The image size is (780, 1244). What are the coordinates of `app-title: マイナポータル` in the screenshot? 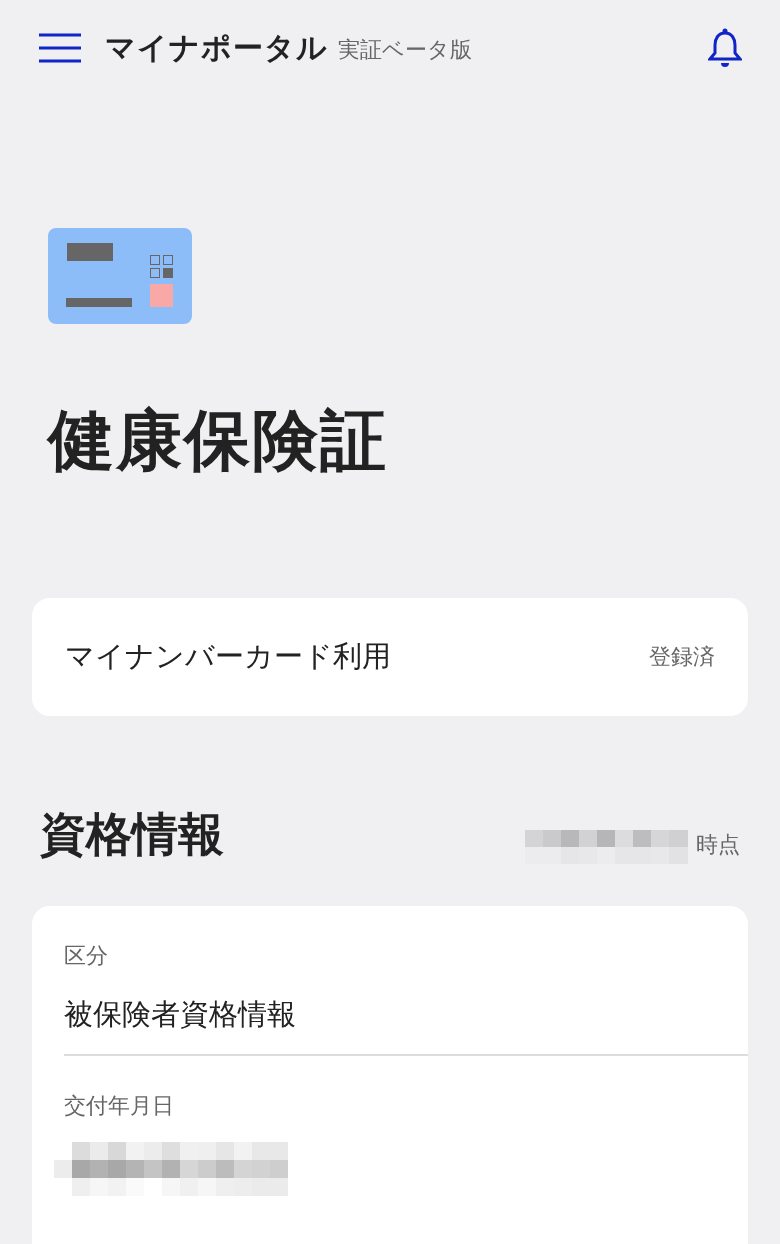 It's located at (216, 47).